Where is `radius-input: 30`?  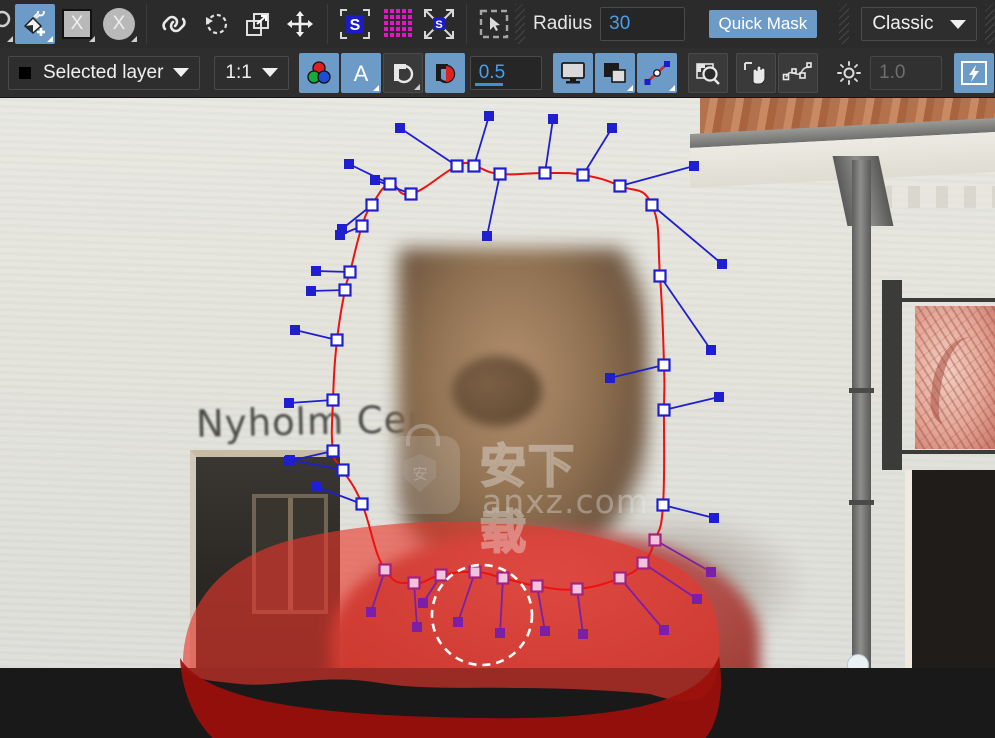
radius-input: 30 is located at coordinates (642, 24).